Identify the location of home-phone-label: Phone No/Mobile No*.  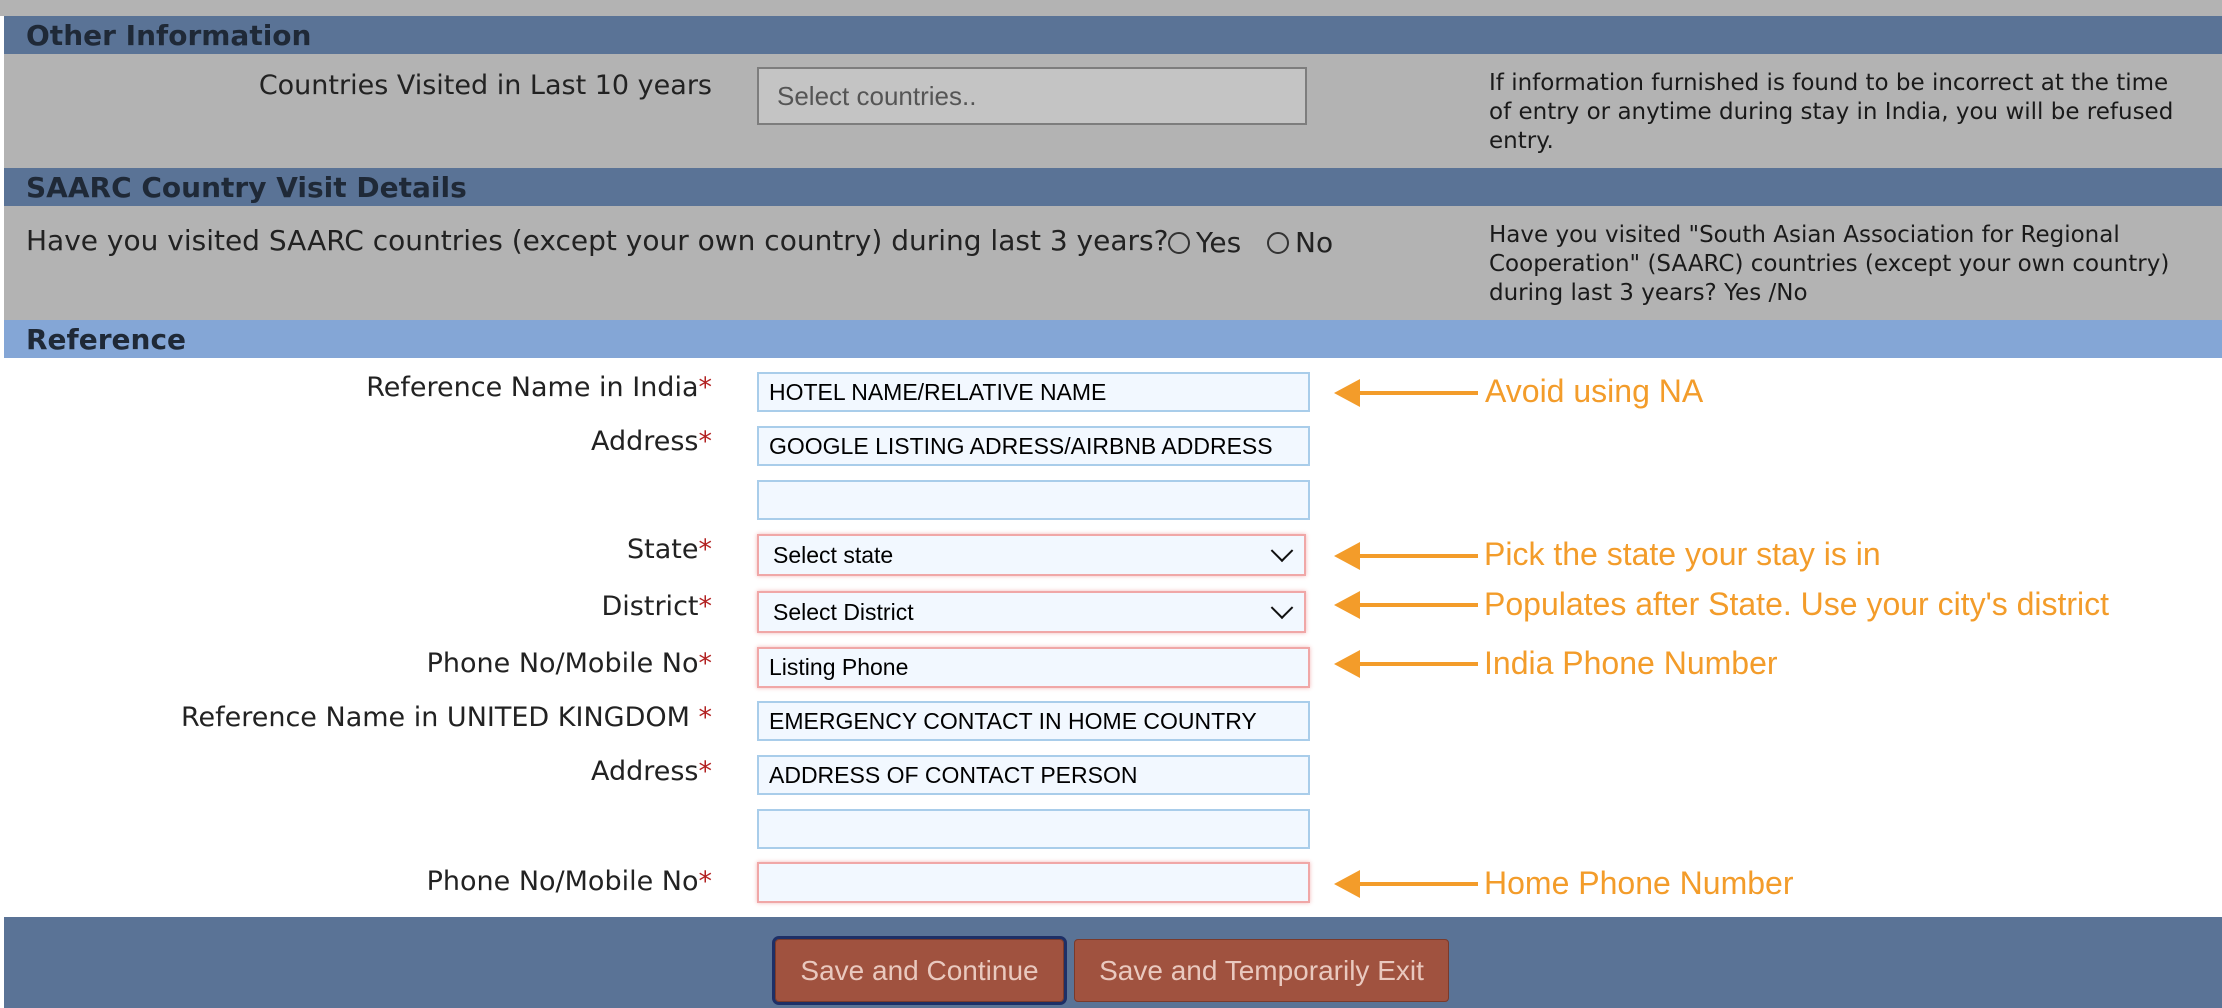
(569, 881).